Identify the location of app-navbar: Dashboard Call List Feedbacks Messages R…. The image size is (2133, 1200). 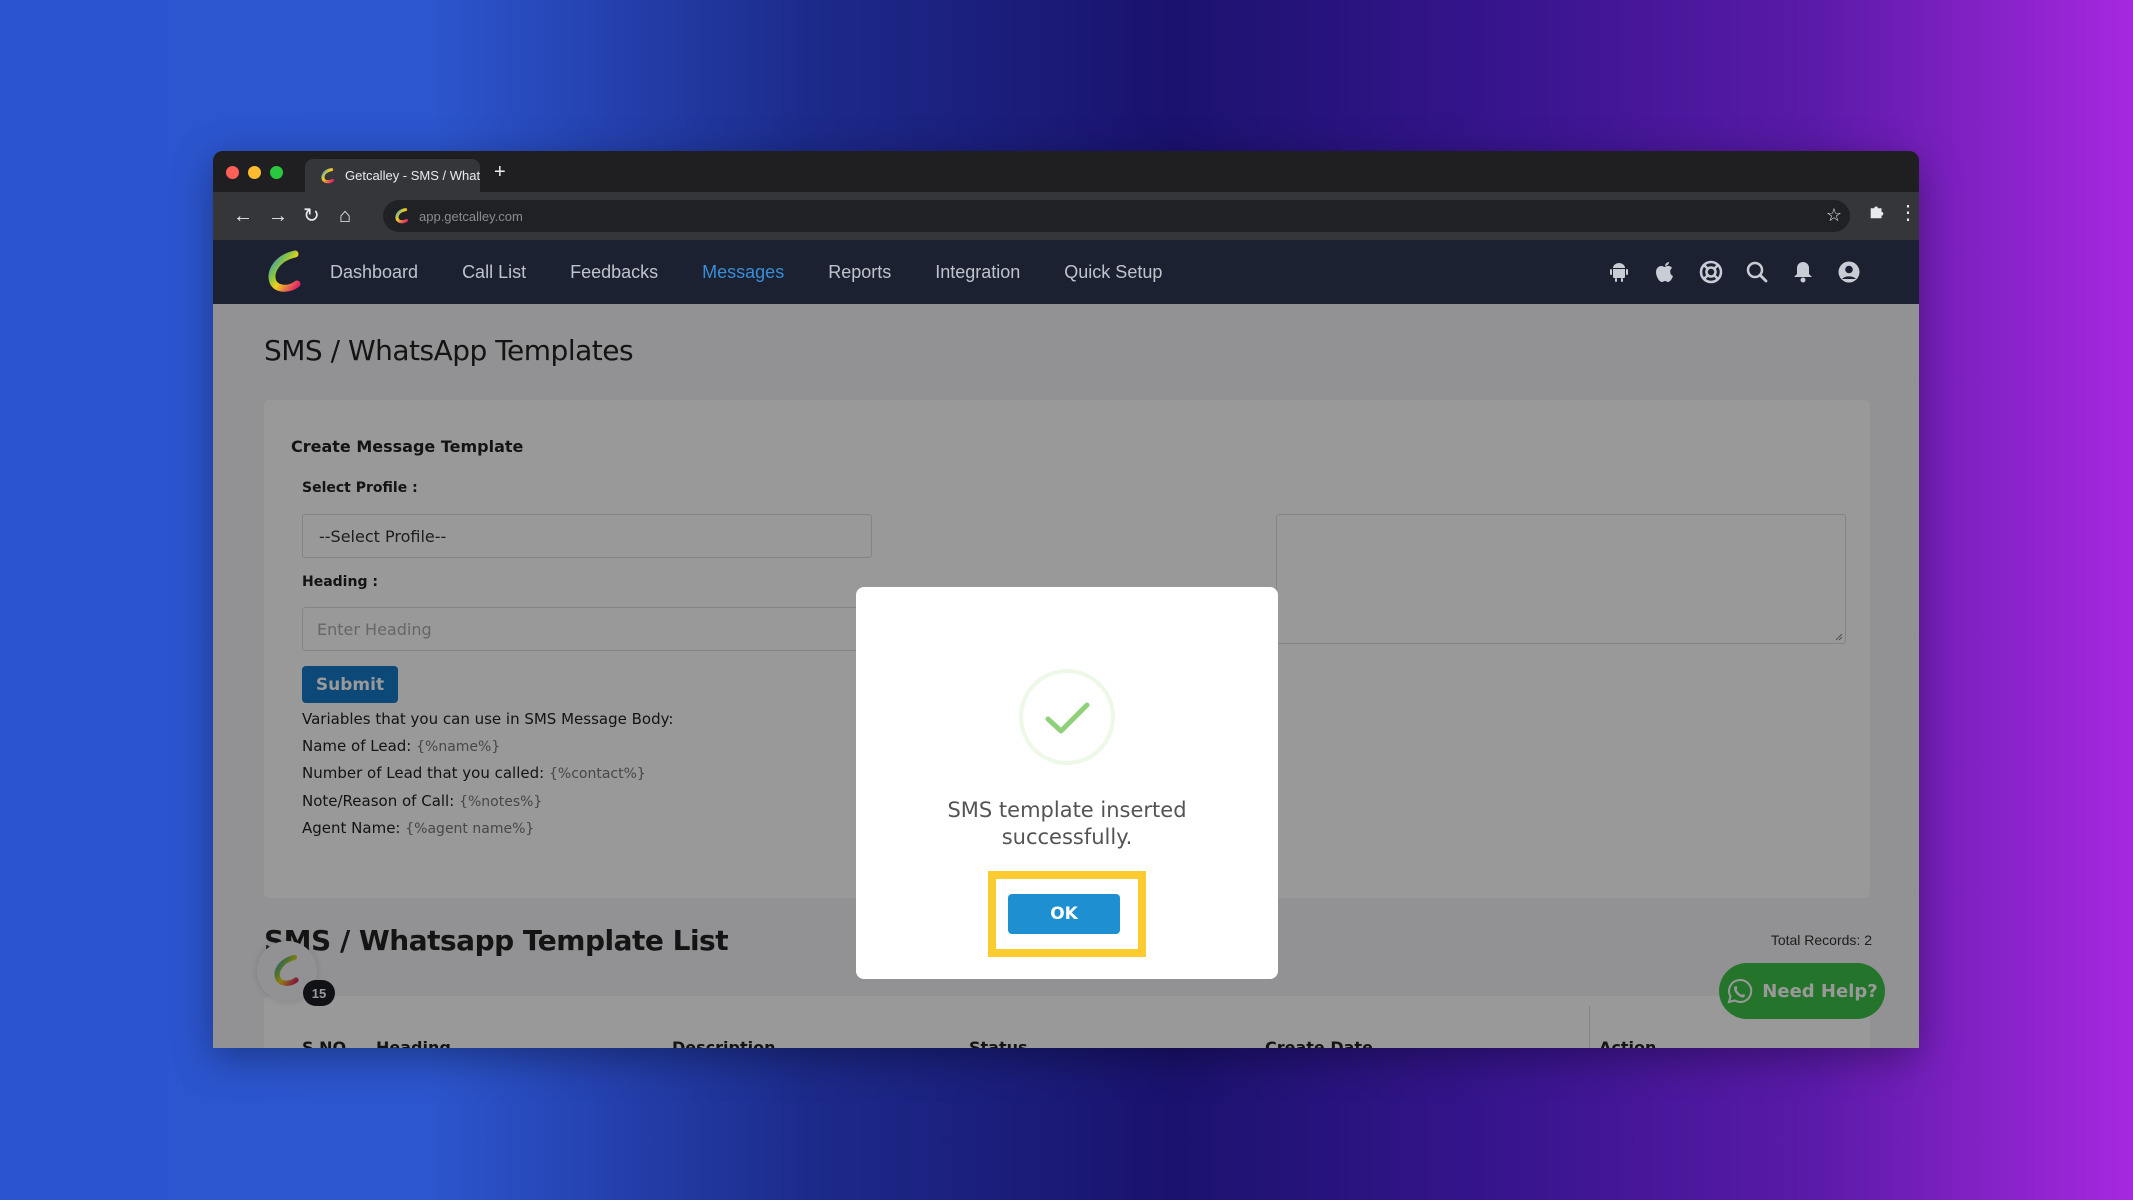
(1066, 272).